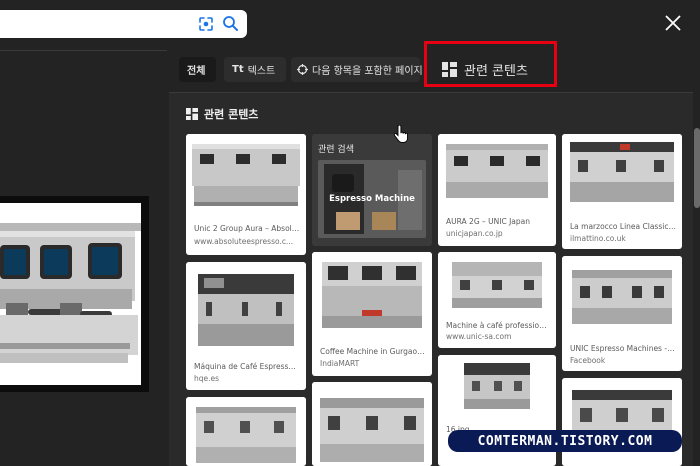  I want to click on related-search-caption: Espresso Machine, so click(372, 199).